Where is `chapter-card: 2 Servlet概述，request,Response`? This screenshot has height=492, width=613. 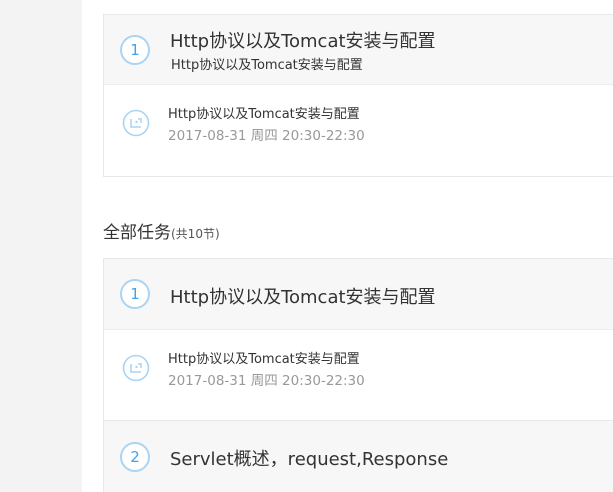 chapter-card: 2 Servlet概述，request,Response is located at coordinates (358, 456).